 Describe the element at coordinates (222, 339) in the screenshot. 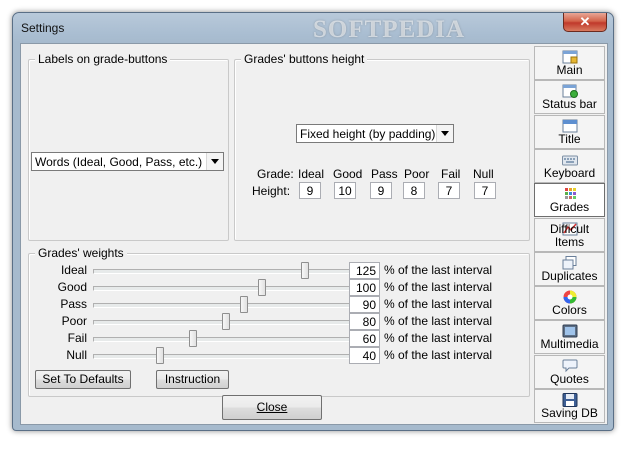

I see `weight-slider-fail` at that location.